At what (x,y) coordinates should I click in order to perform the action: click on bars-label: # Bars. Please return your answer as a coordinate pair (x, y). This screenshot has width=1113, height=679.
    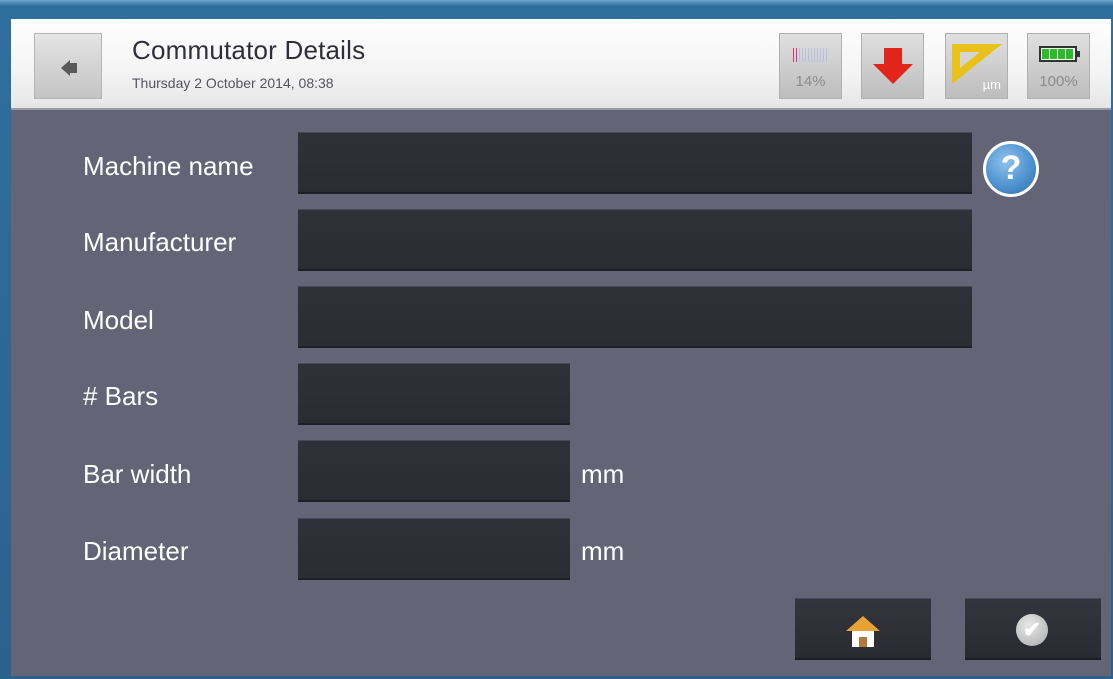
    Looking at the image, I should click on (121, 396).